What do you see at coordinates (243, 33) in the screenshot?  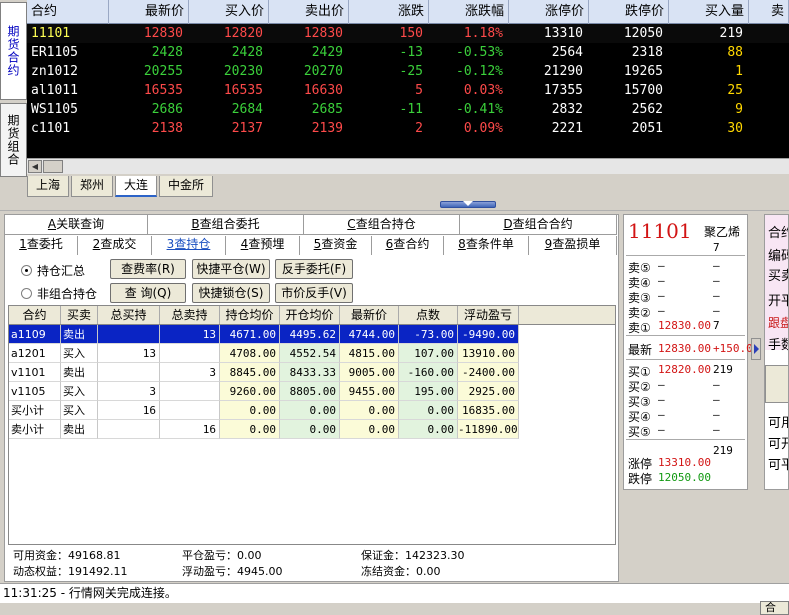 I see `quote-cell-bid: 12820` at bounding box center [243, 33].